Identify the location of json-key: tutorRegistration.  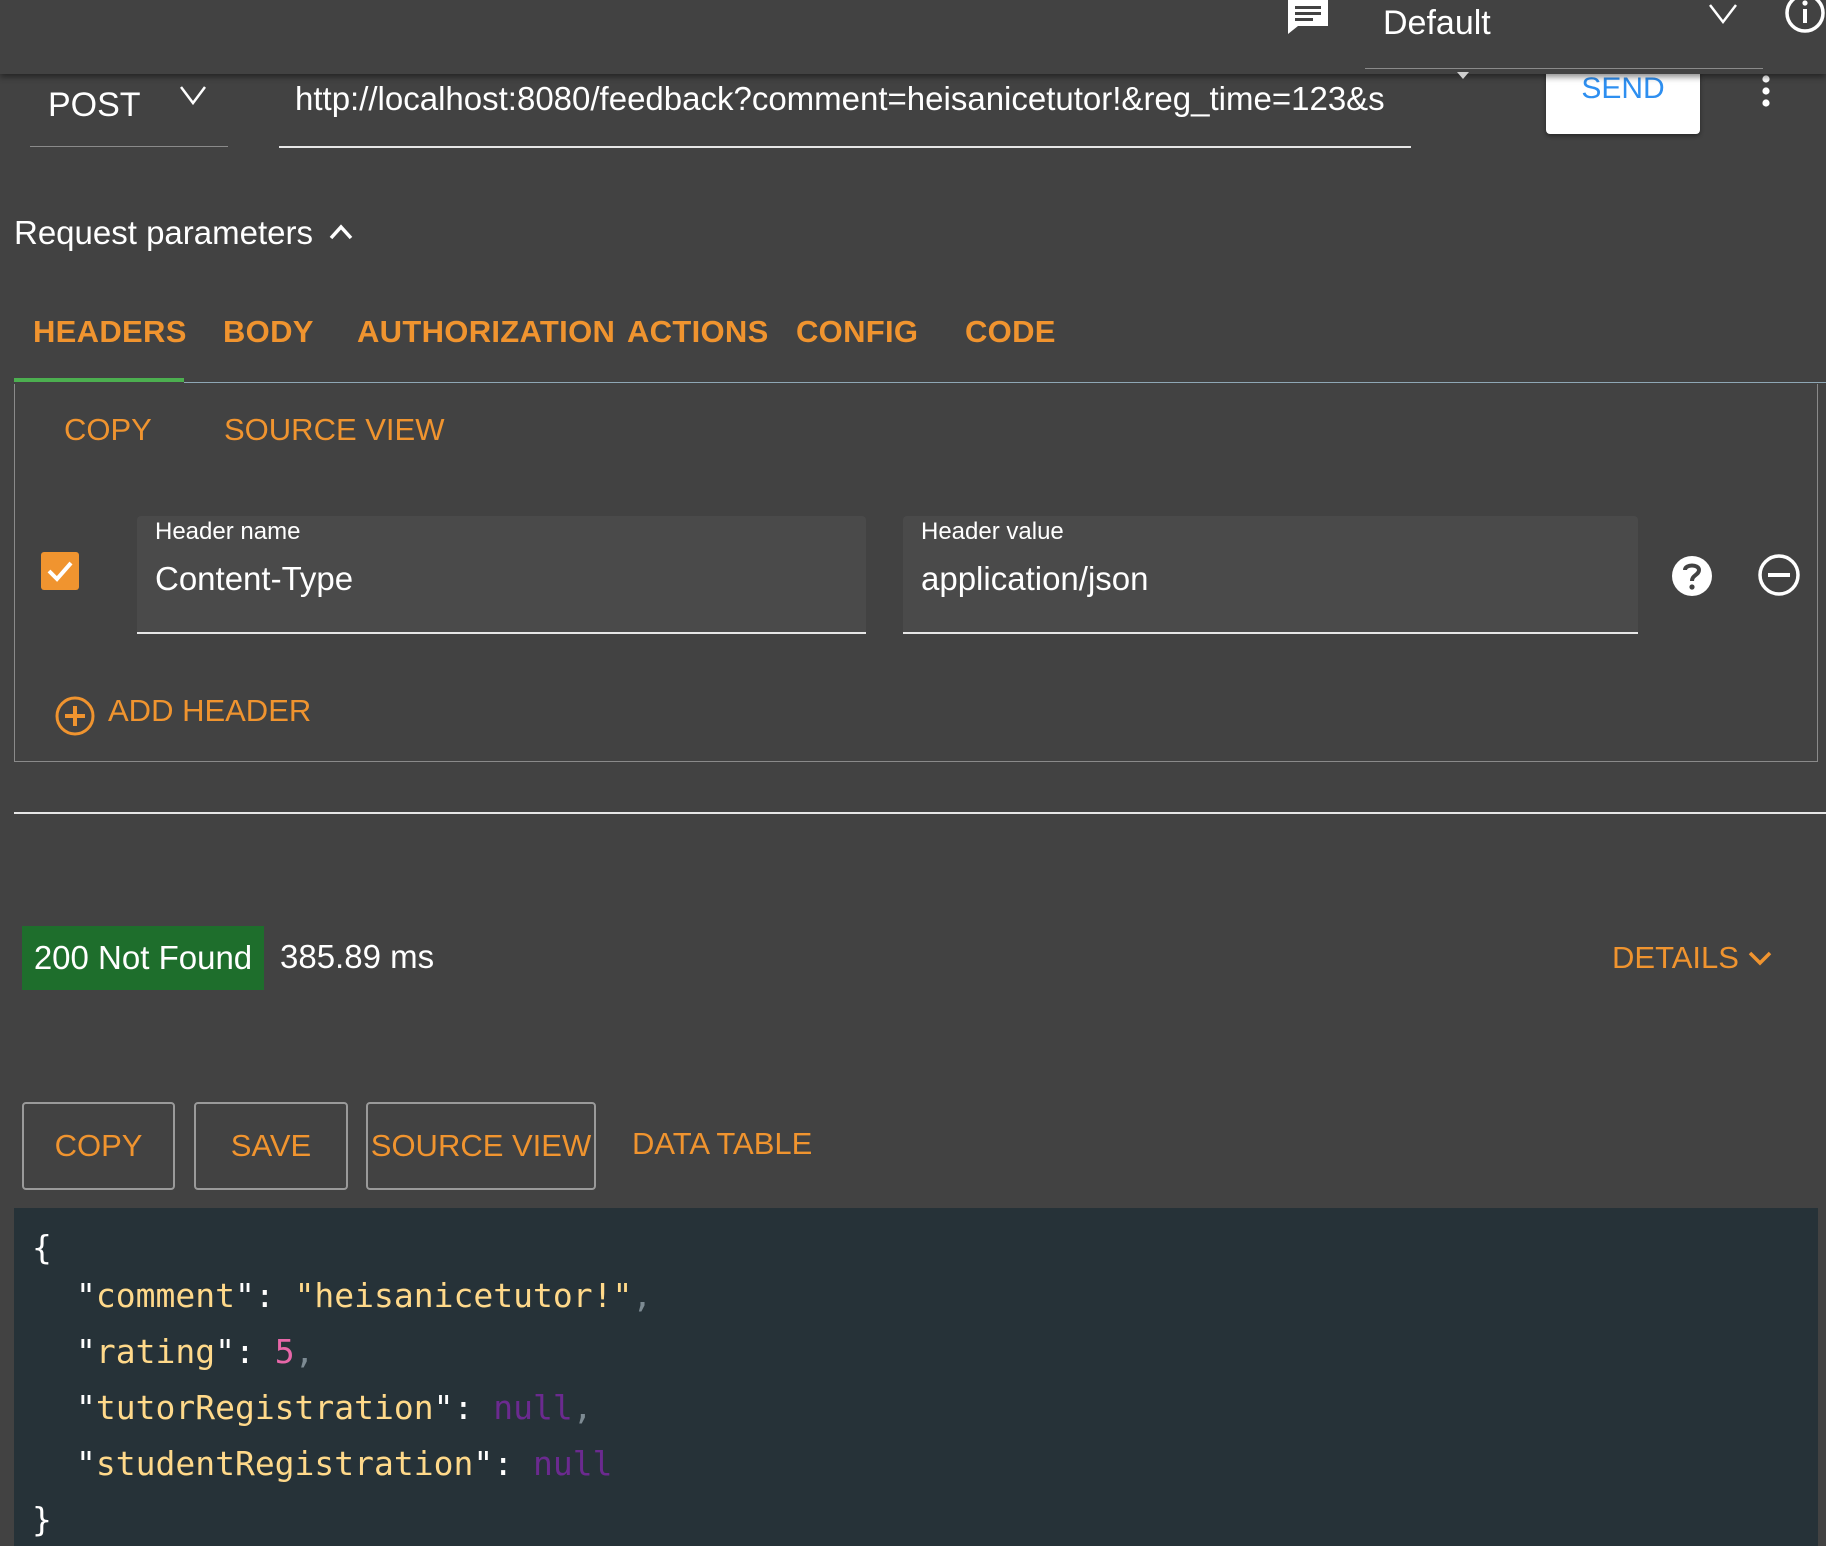
(264, 1407).